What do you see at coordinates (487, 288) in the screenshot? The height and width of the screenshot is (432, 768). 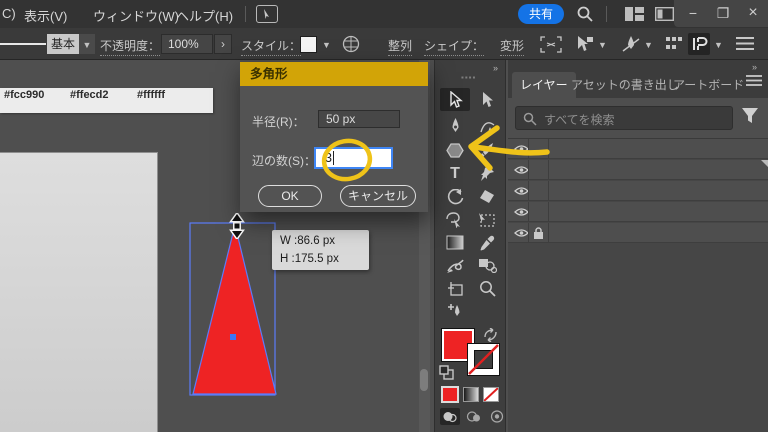 I see `zoom-tool` at bounding box center [487, 288].